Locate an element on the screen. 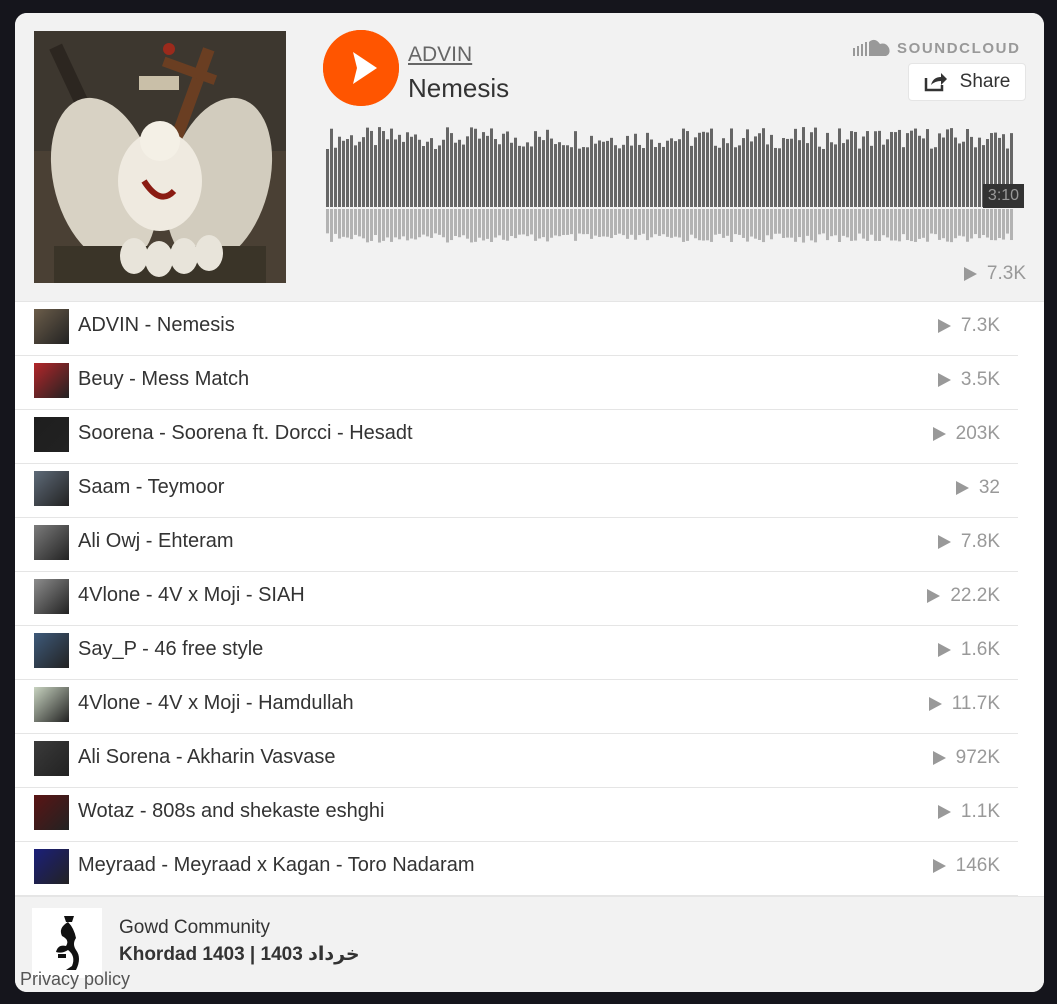  track-row: Ali Owj - Ehteram 7.8K is located at coordinates (516, 545).